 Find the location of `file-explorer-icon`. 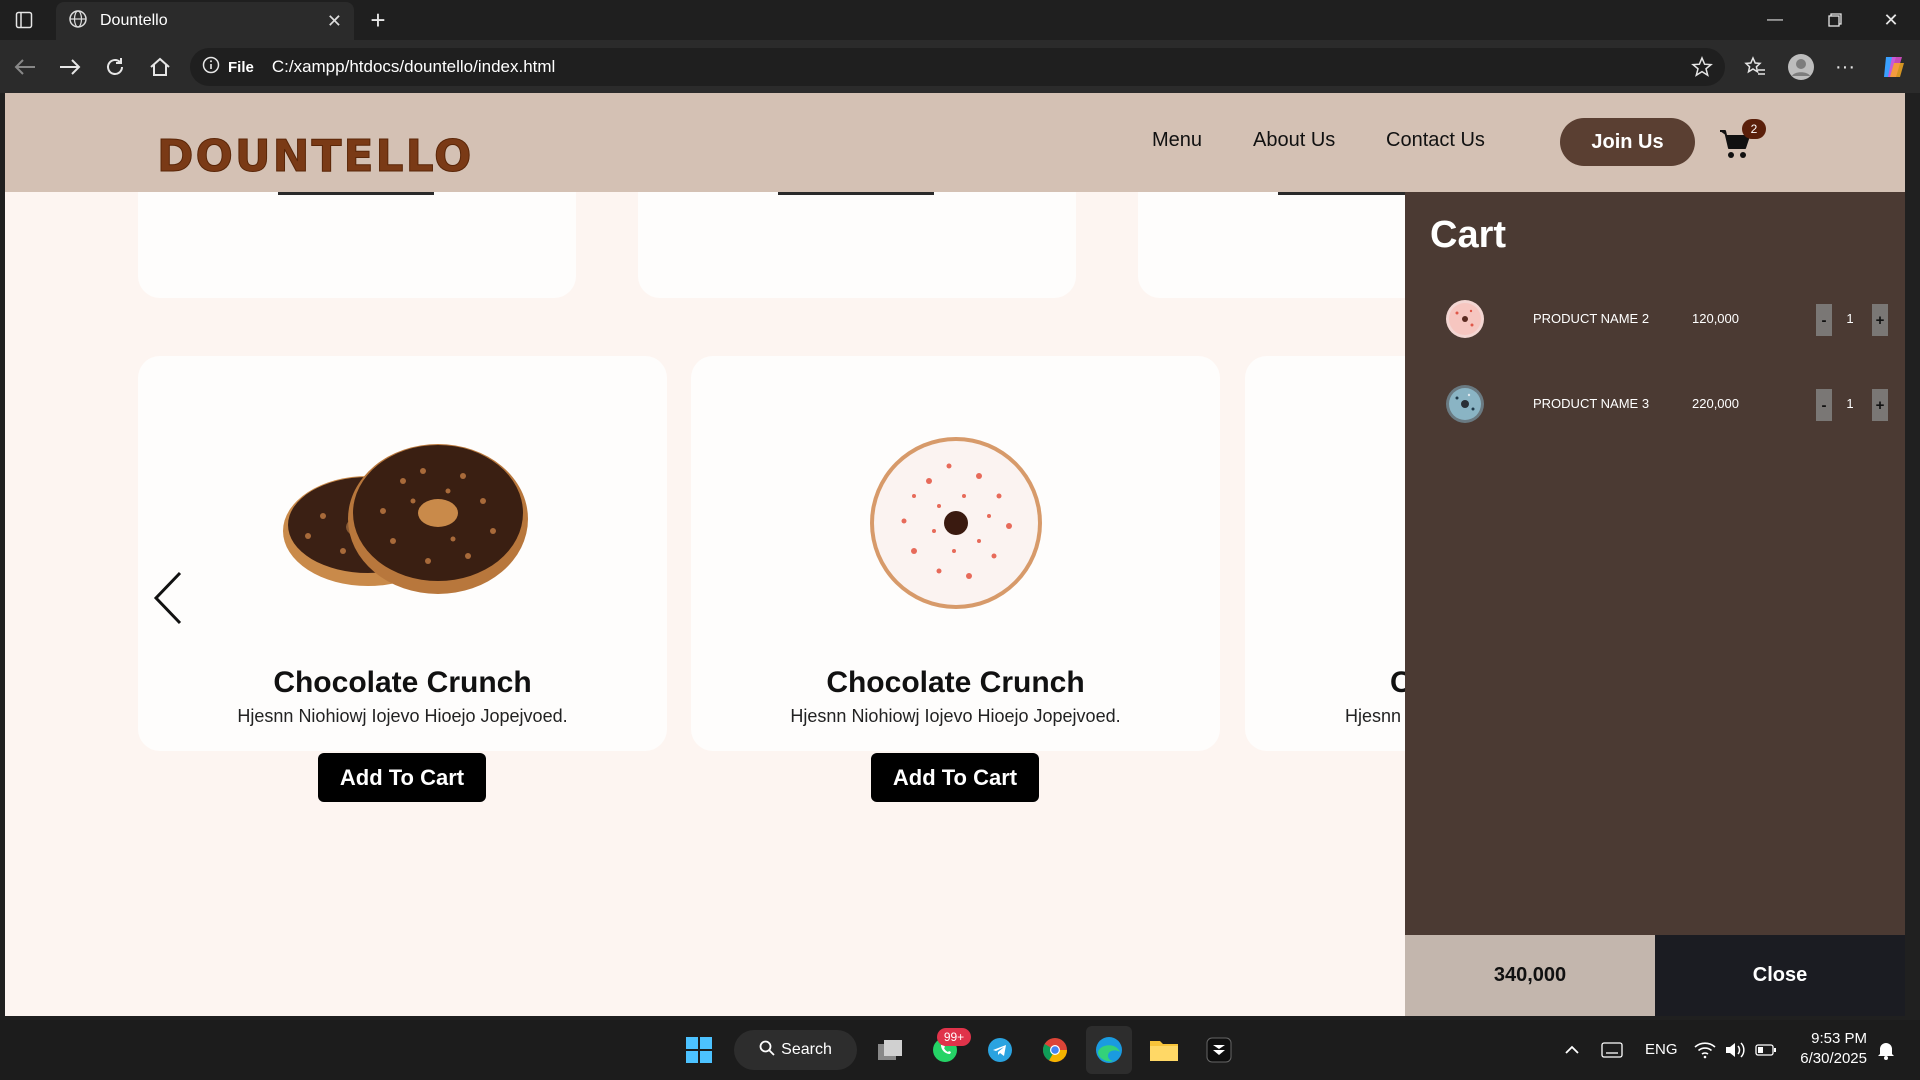

file-explorer-icon is located at coordinates (1164, 1050).